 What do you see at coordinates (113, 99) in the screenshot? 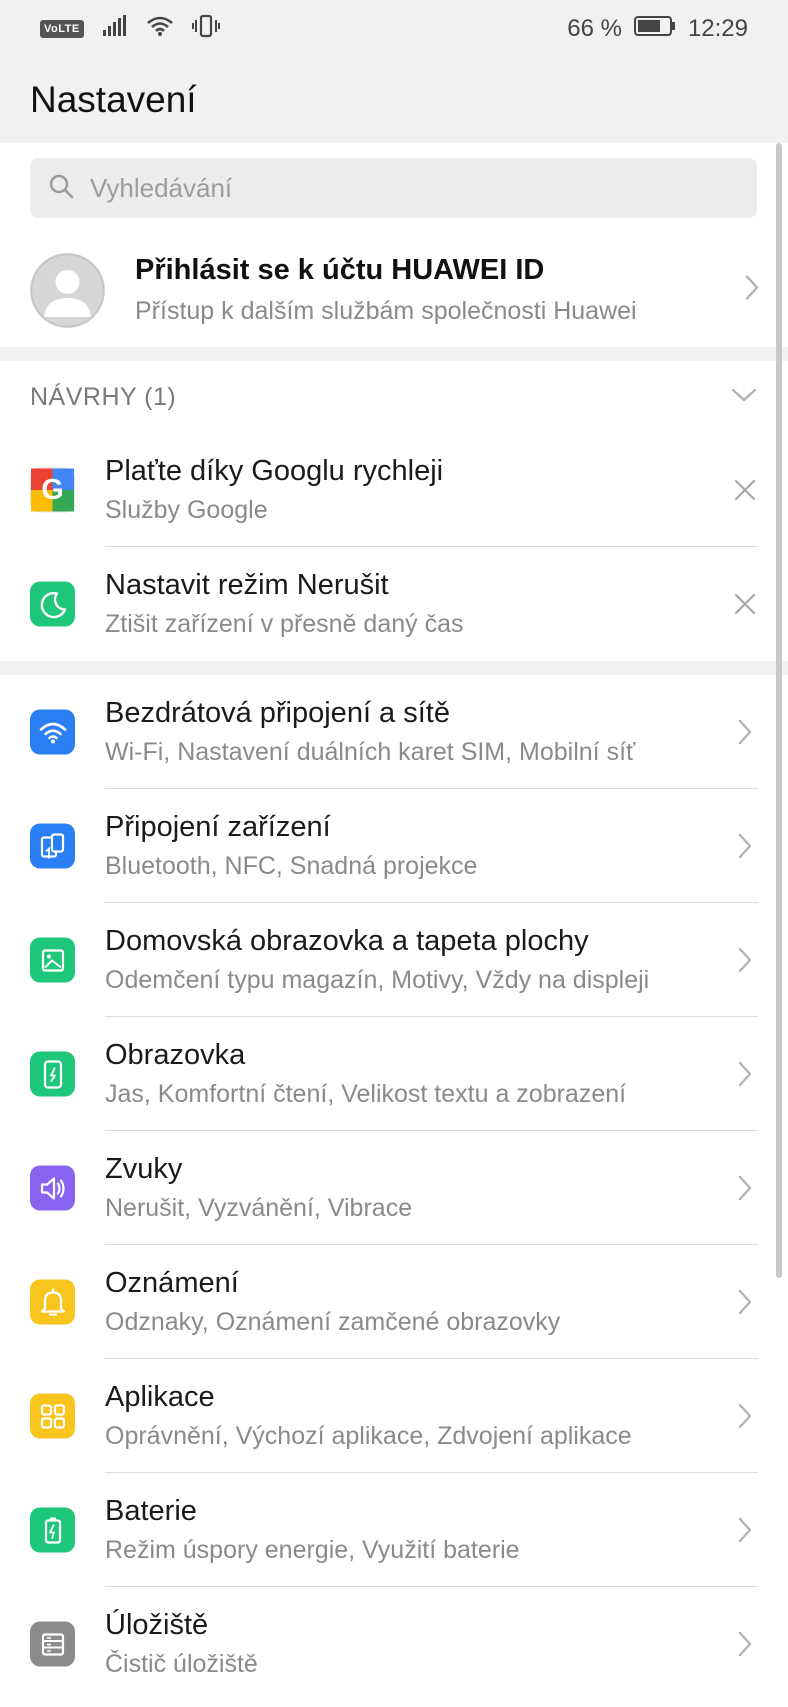
I see `page-title: Nastavení` at bounding box center [113, 99].